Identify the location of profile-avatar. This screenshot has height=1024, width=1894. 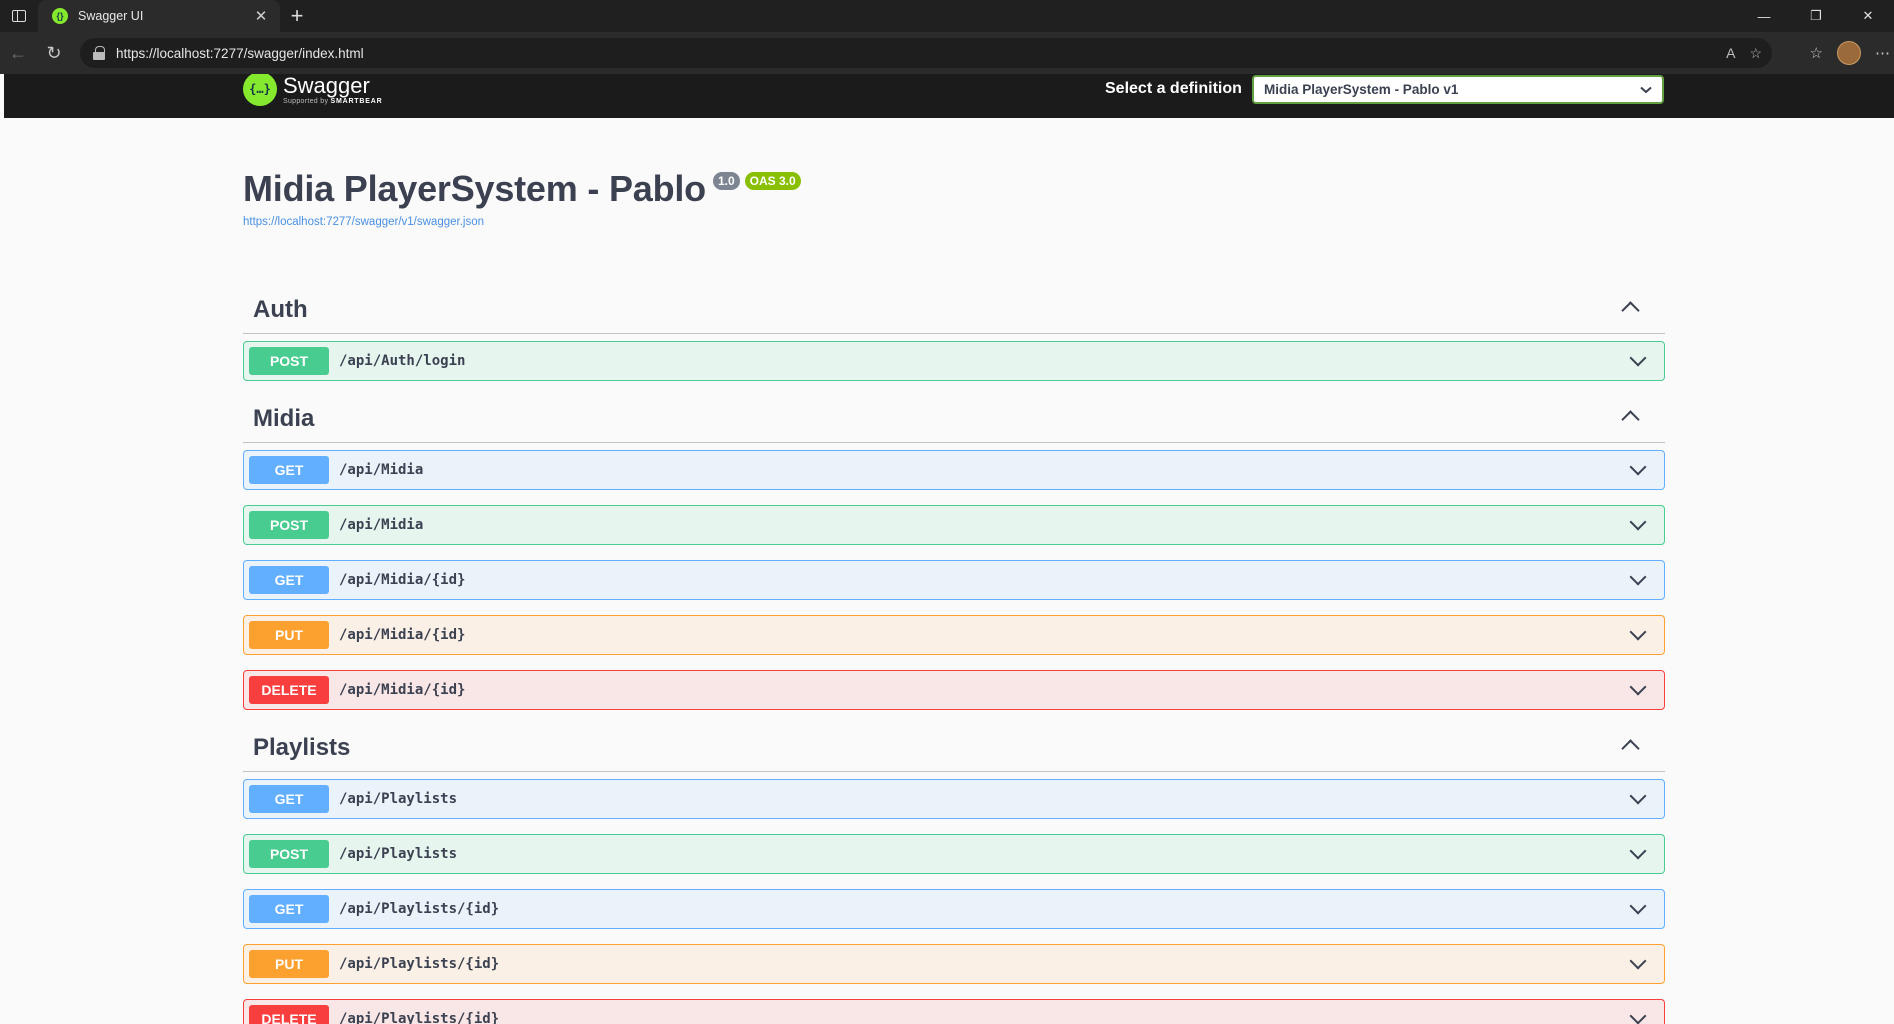
(1849, 53).